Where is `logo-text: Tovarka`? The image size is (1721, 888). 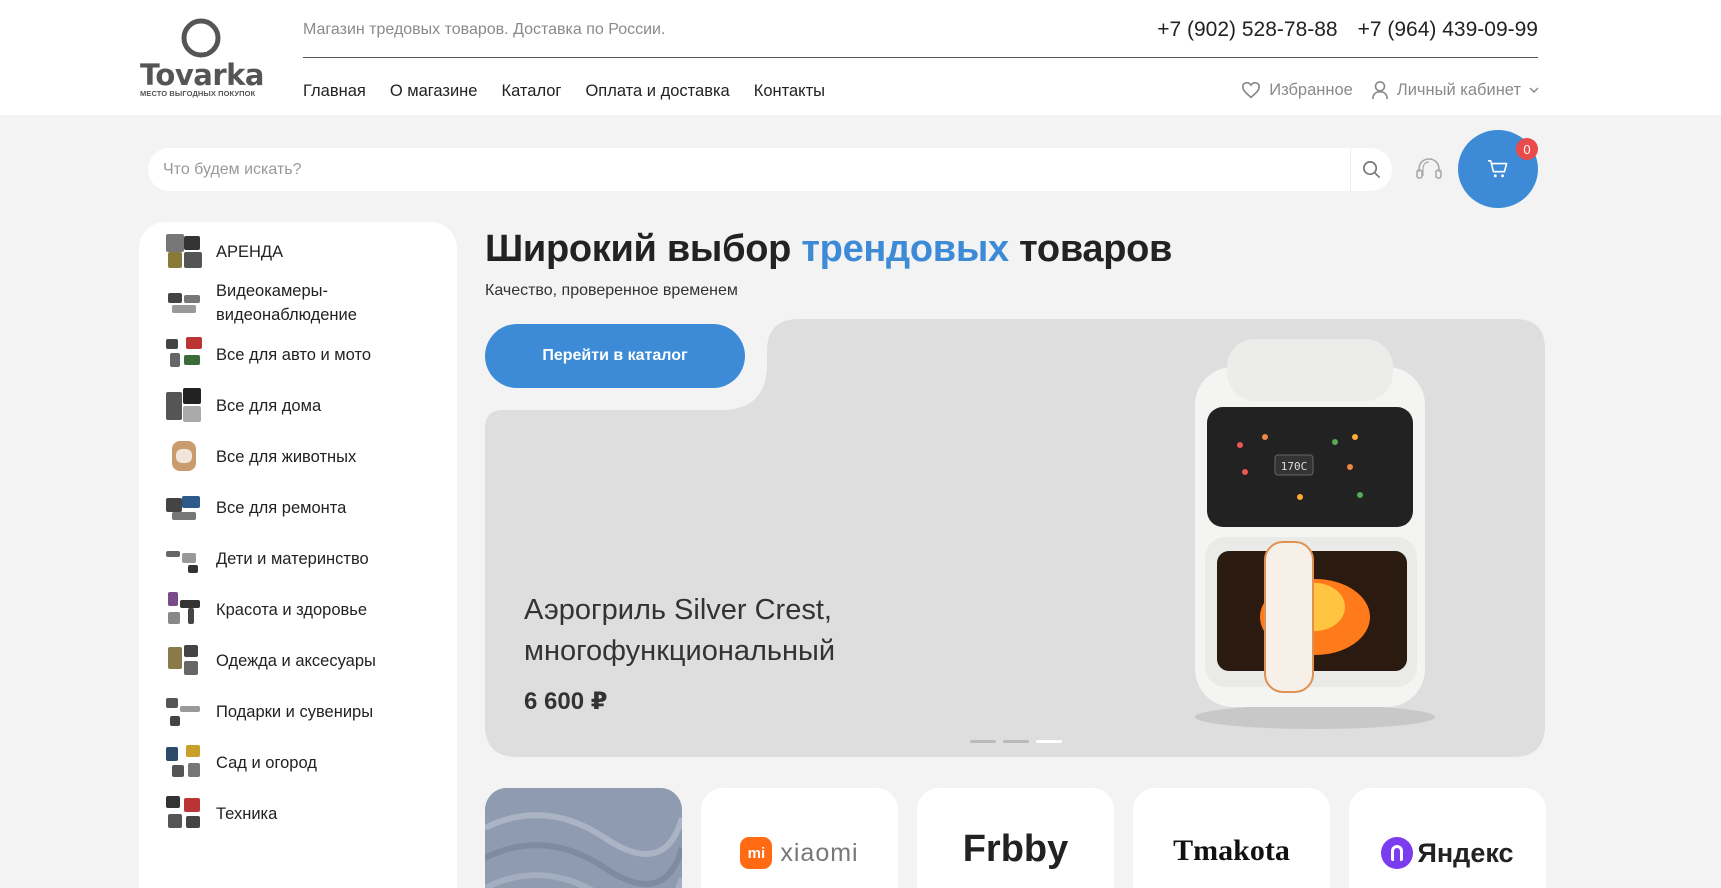
logo-text: Tovarka is located at coordinates (202, 75).